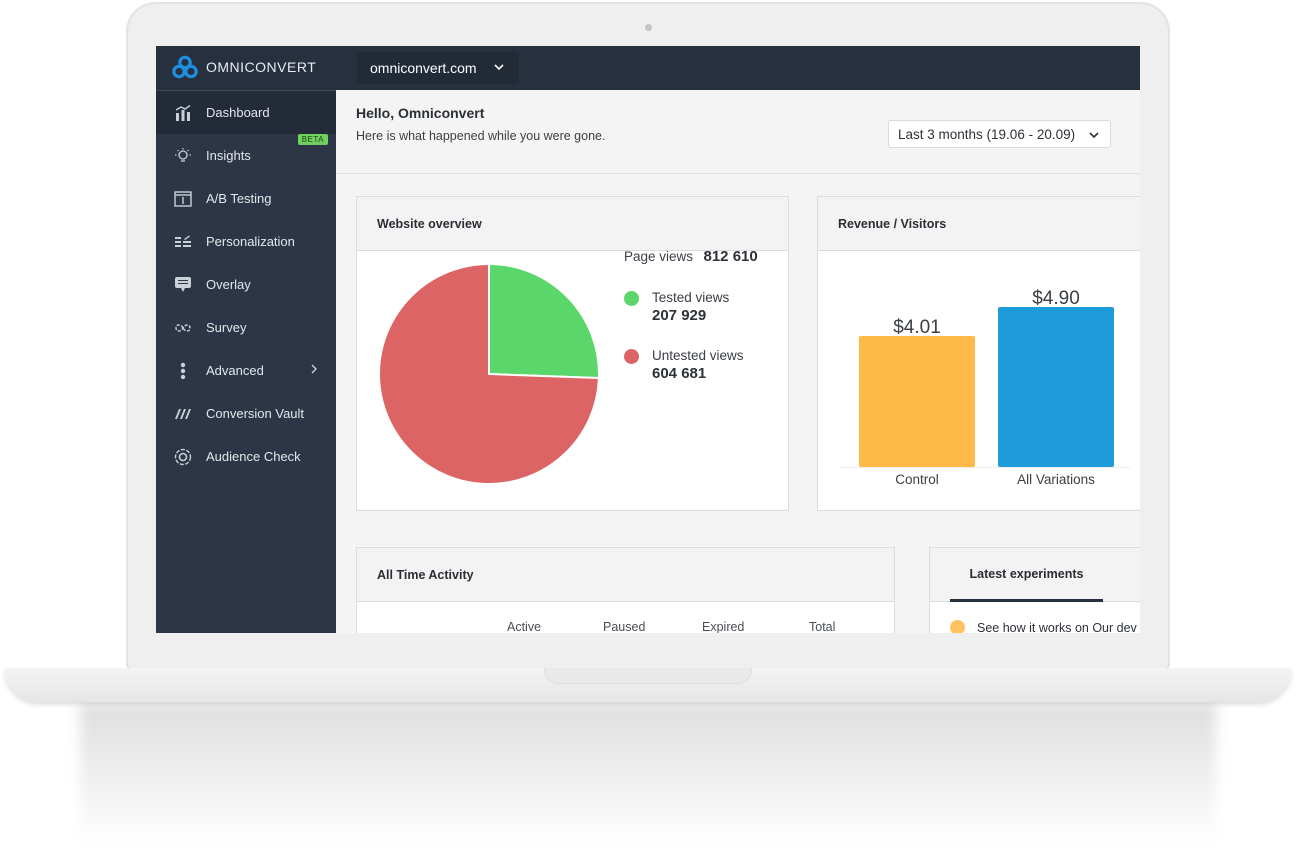 This screenshot has width=1296, height=859. I want to click on experiment-list-item: See how it works on Our dev, so click(1043, 626).